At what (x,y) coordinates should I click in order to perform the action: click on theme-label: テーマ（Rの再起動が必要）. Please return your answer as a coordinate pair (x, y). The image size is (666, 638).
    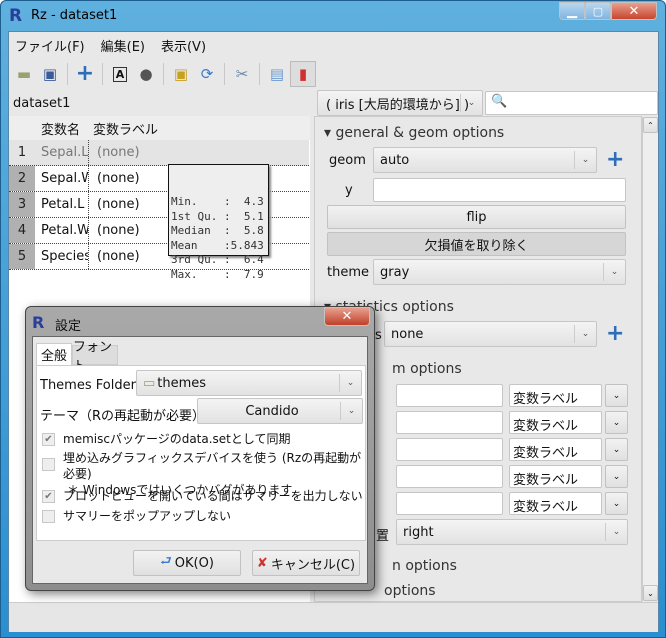
    Looking at the image, I should click on (123, 416).